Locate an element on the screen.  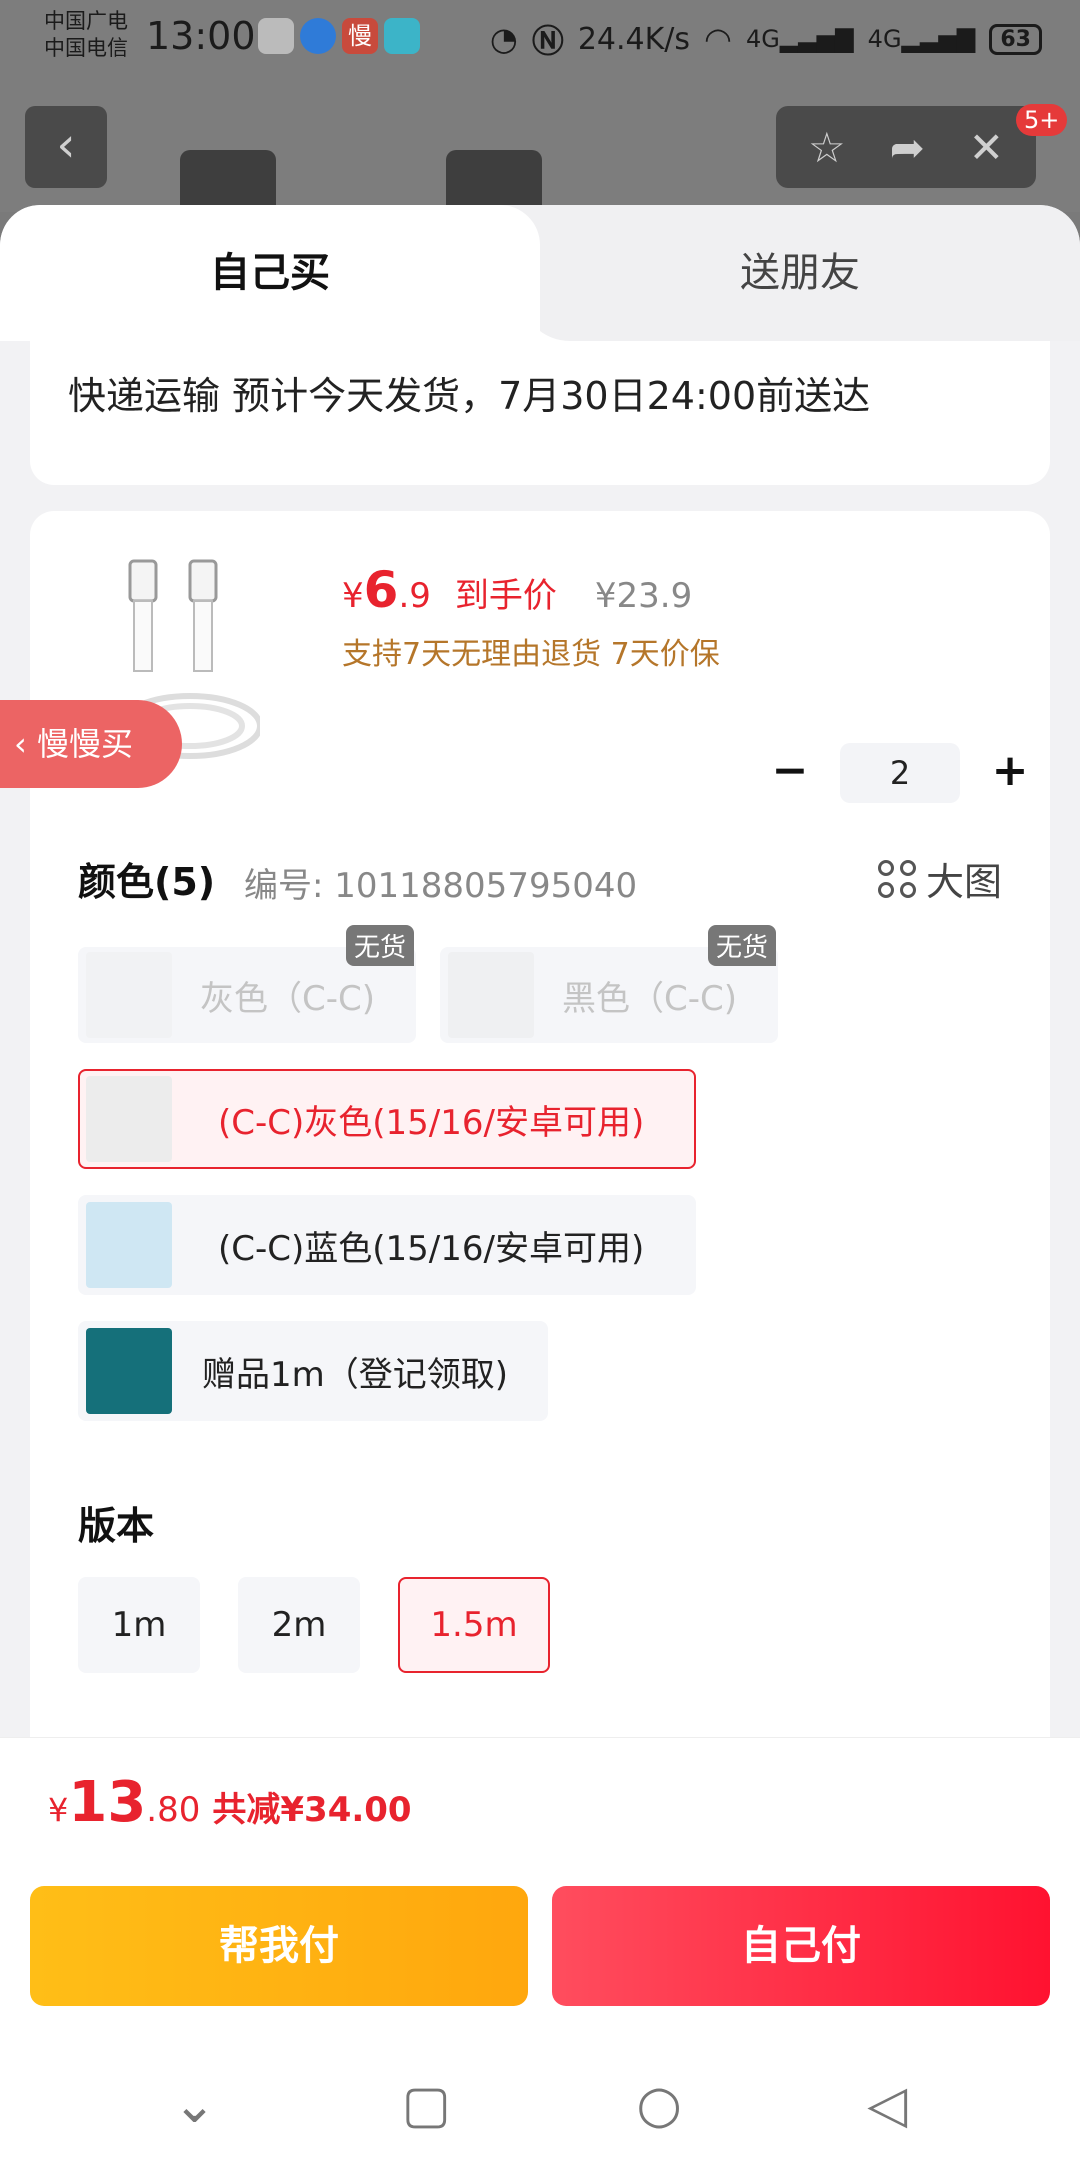
status-right: ◔ Ⓝ 24.4K/s ◠ 4G▂▃▅▇ 4G▂▃▅▇ 63 is located at coordinates (766, 39).